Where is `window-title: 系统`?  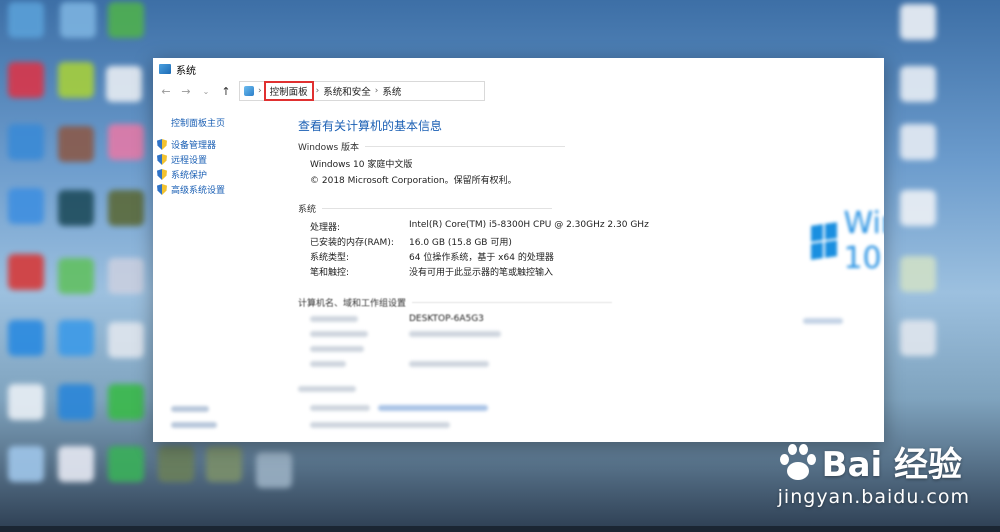
window-title: 系统 is located at coordinates (186, 71).